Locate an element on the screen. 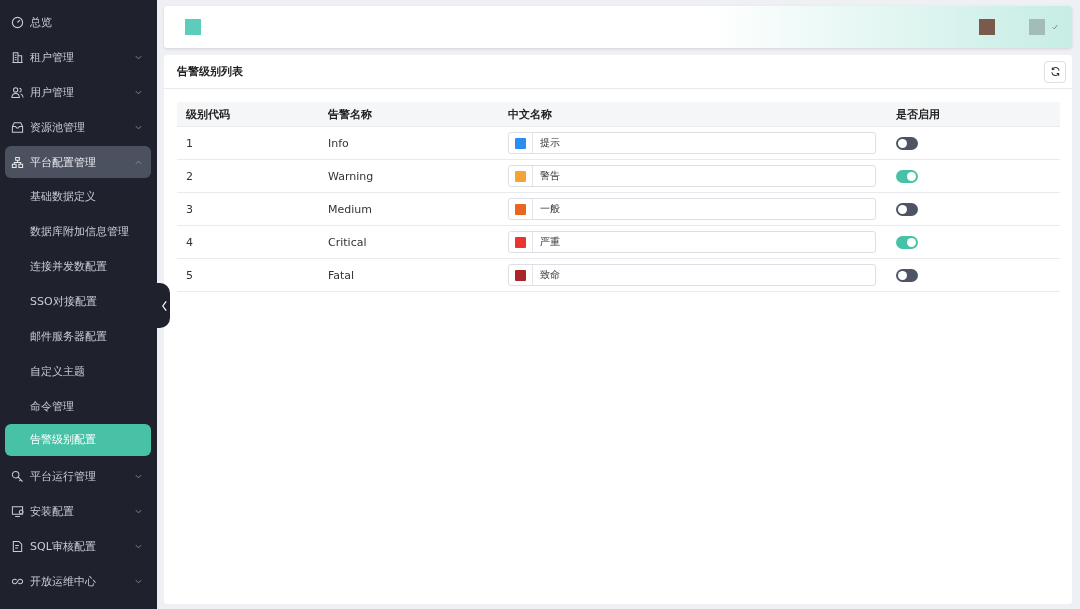 Image resolution: width=1080 pixels, height=609 pixels. table-cell-text: Medium is located at coordinates (350, 209).